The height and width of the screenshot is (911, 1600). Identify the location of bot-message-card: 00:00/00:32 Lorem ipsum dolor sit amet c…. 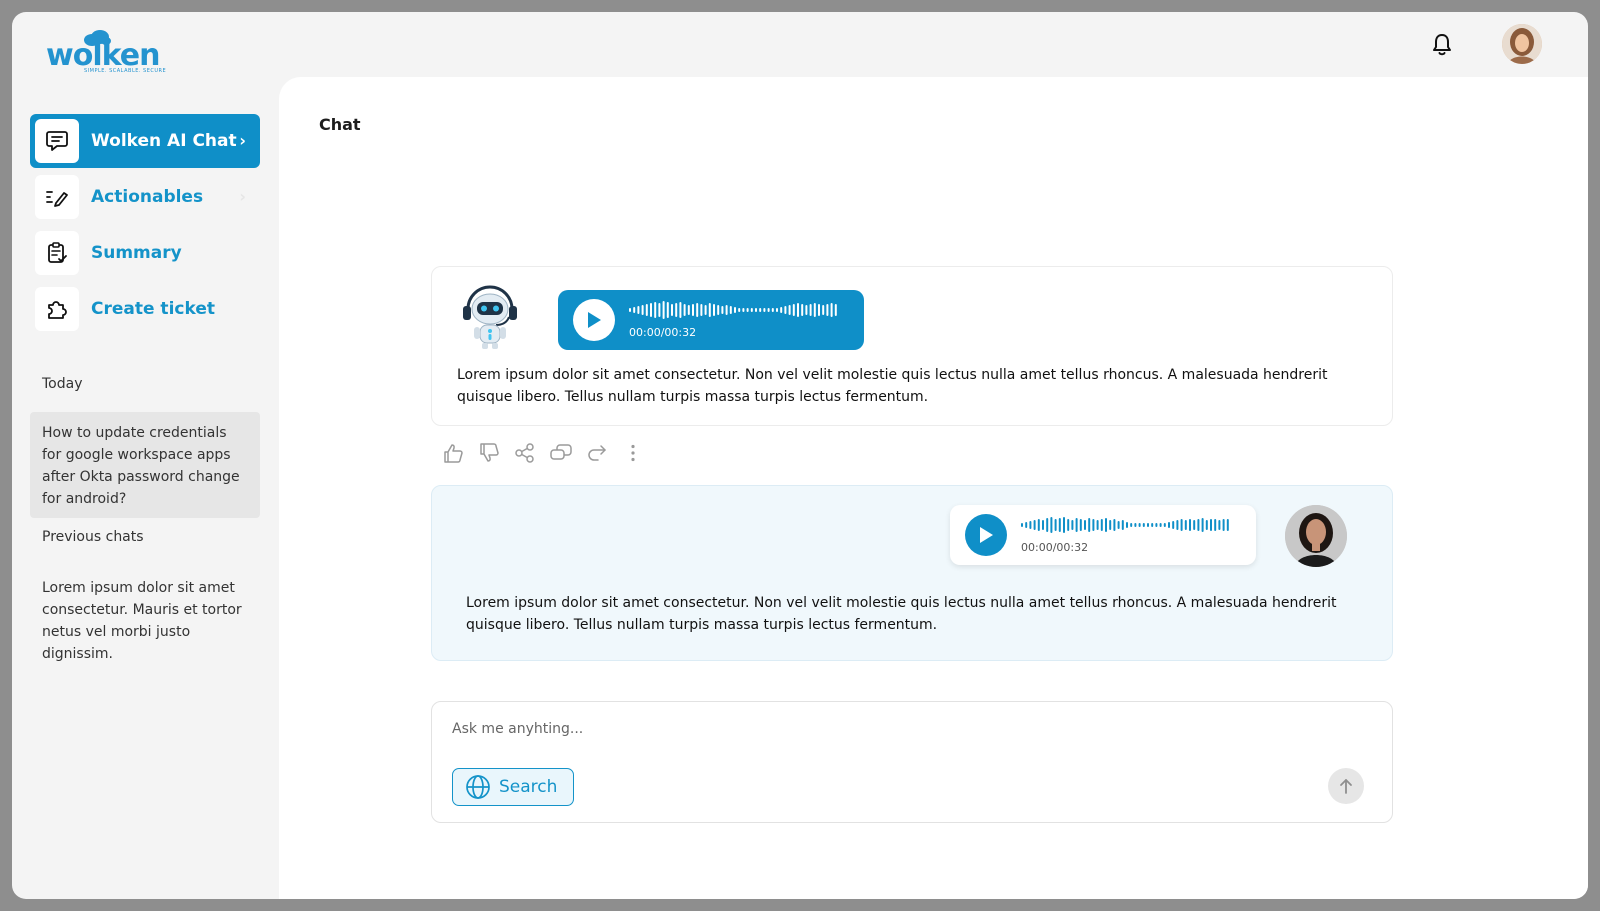
(912, 346).